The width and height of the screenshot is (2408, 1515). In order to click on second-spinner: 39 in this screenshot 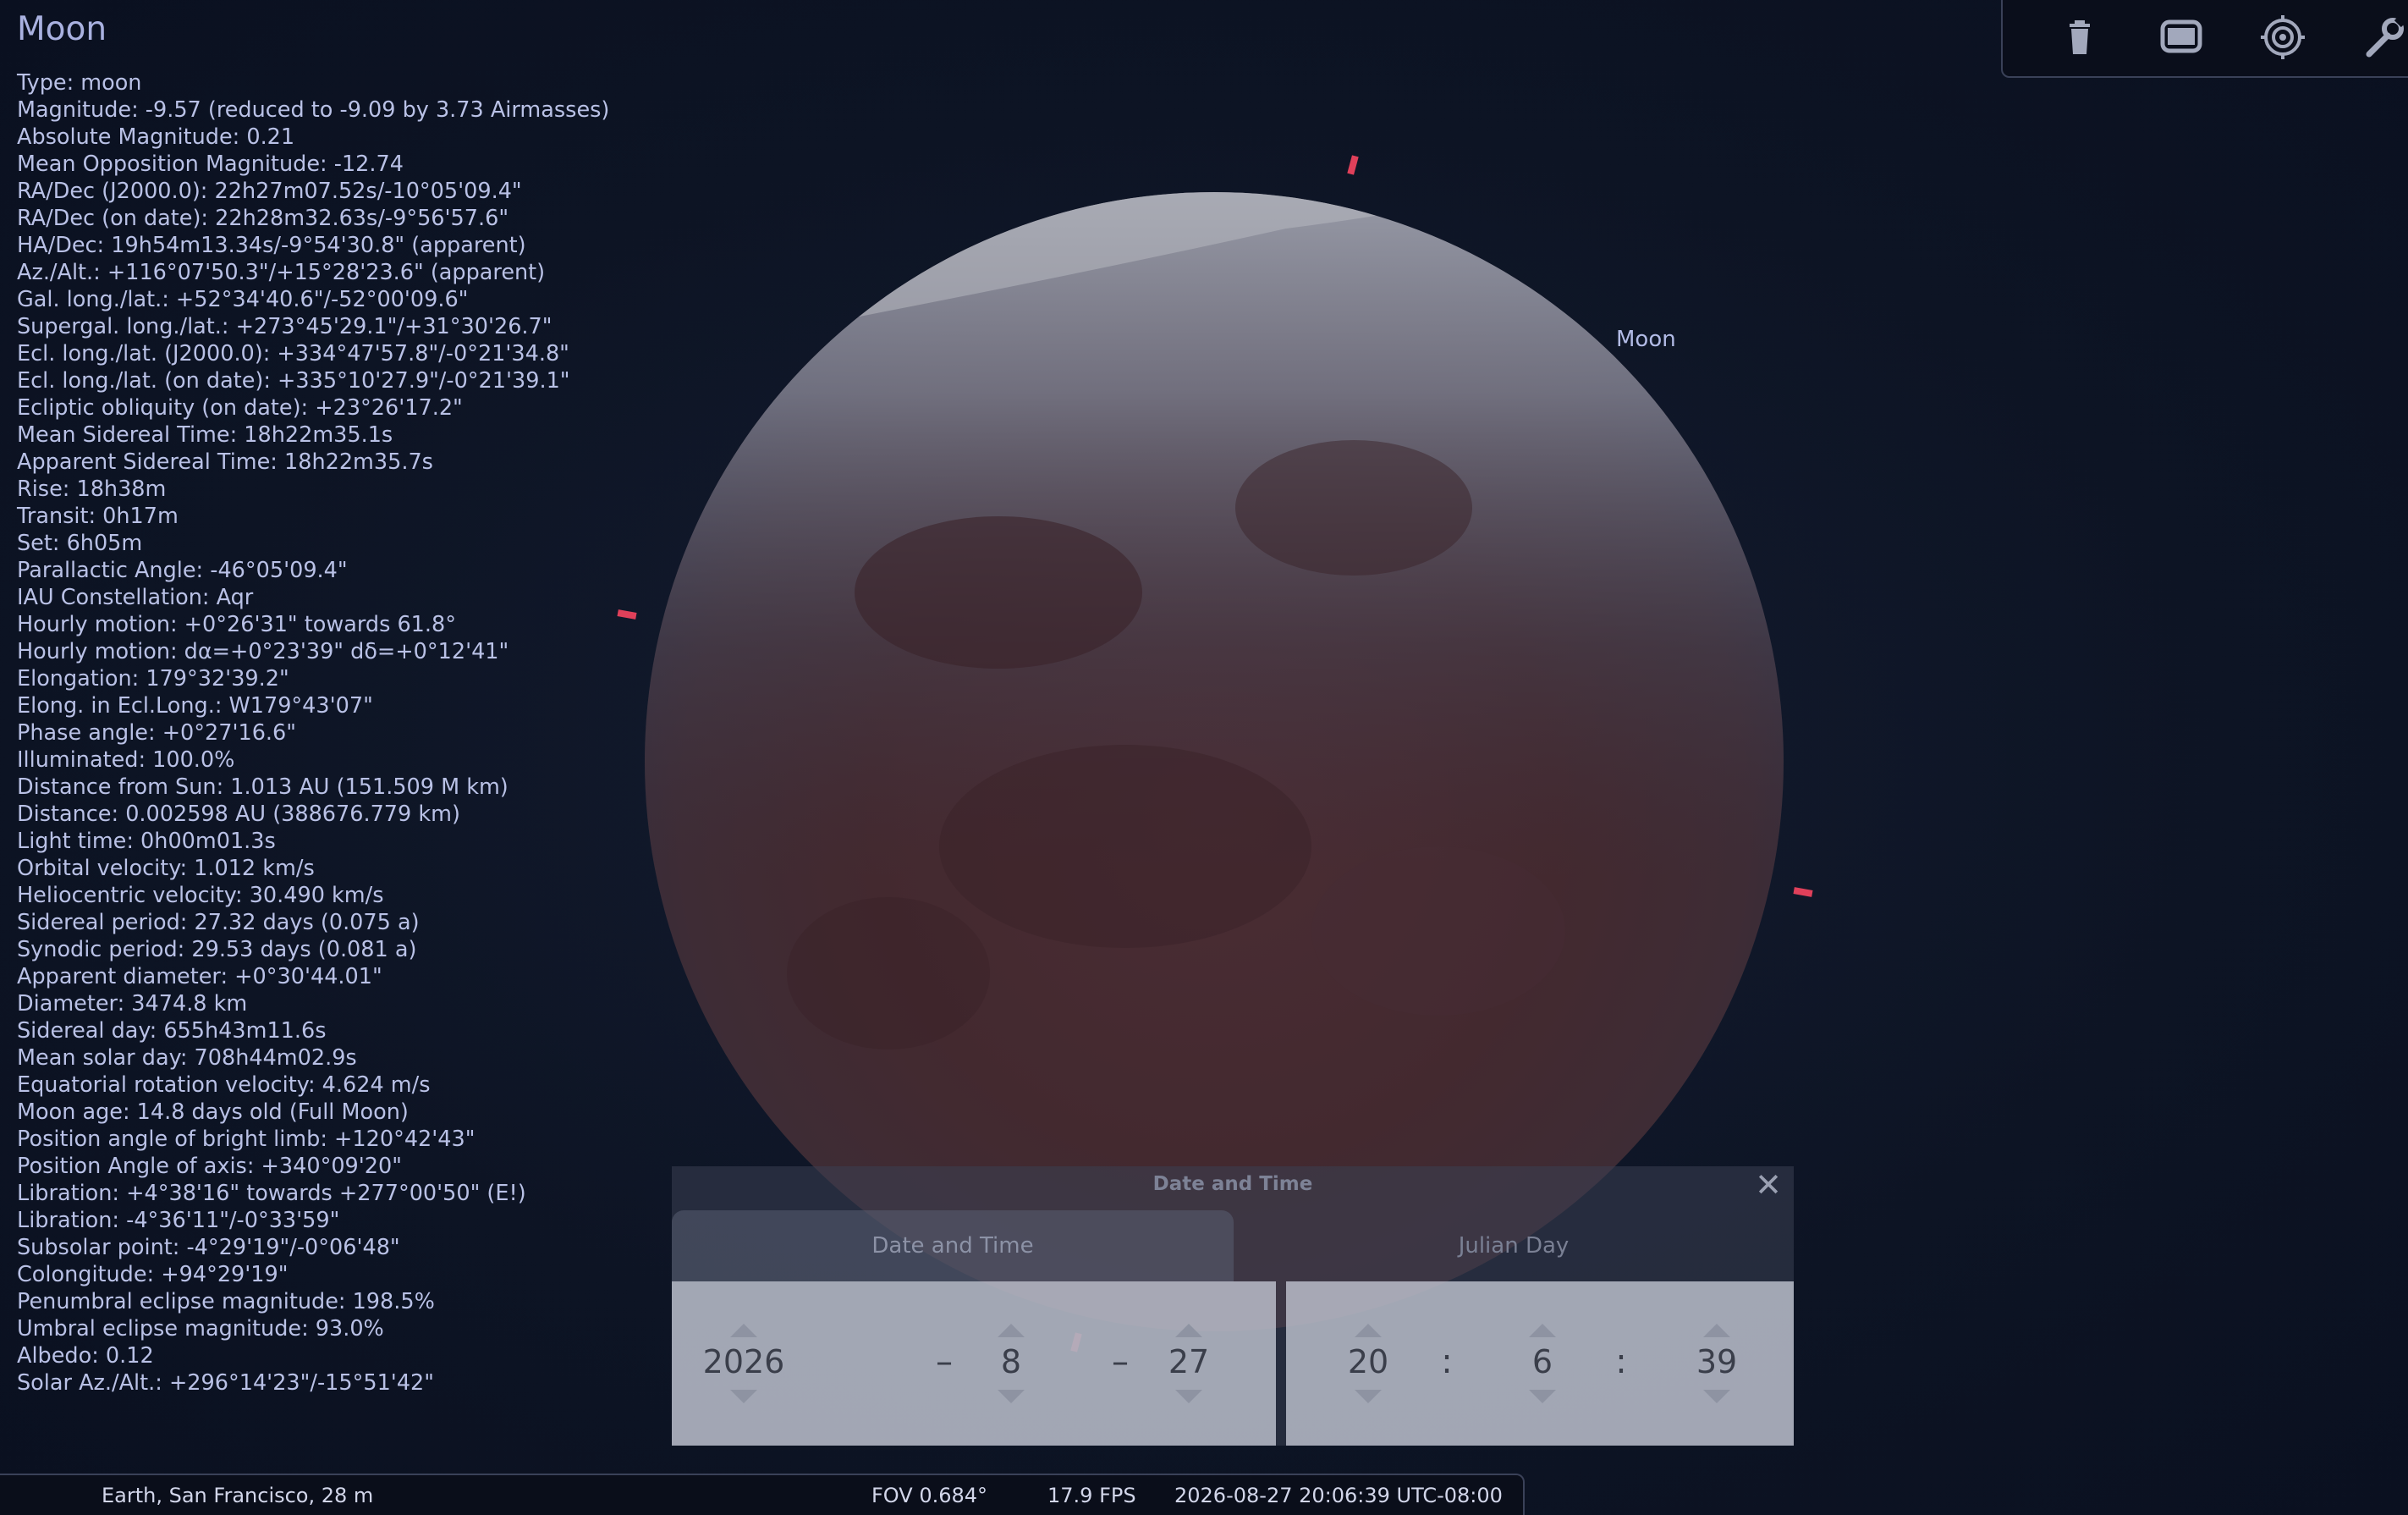, I will do `click(1717, 1364)`.